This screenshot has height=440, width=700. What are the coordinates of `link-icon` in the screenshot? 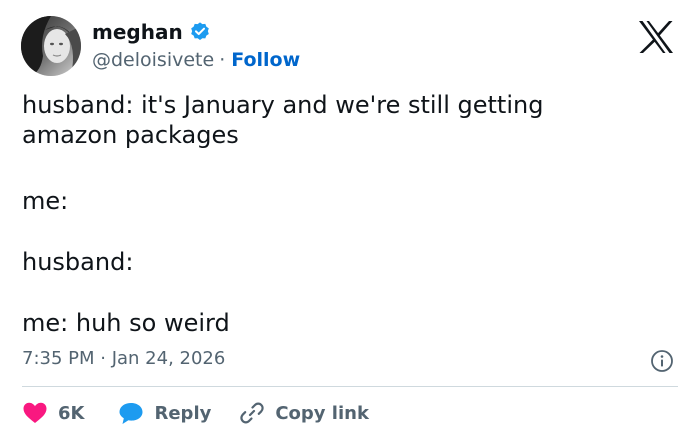 It's located at (252, 413).